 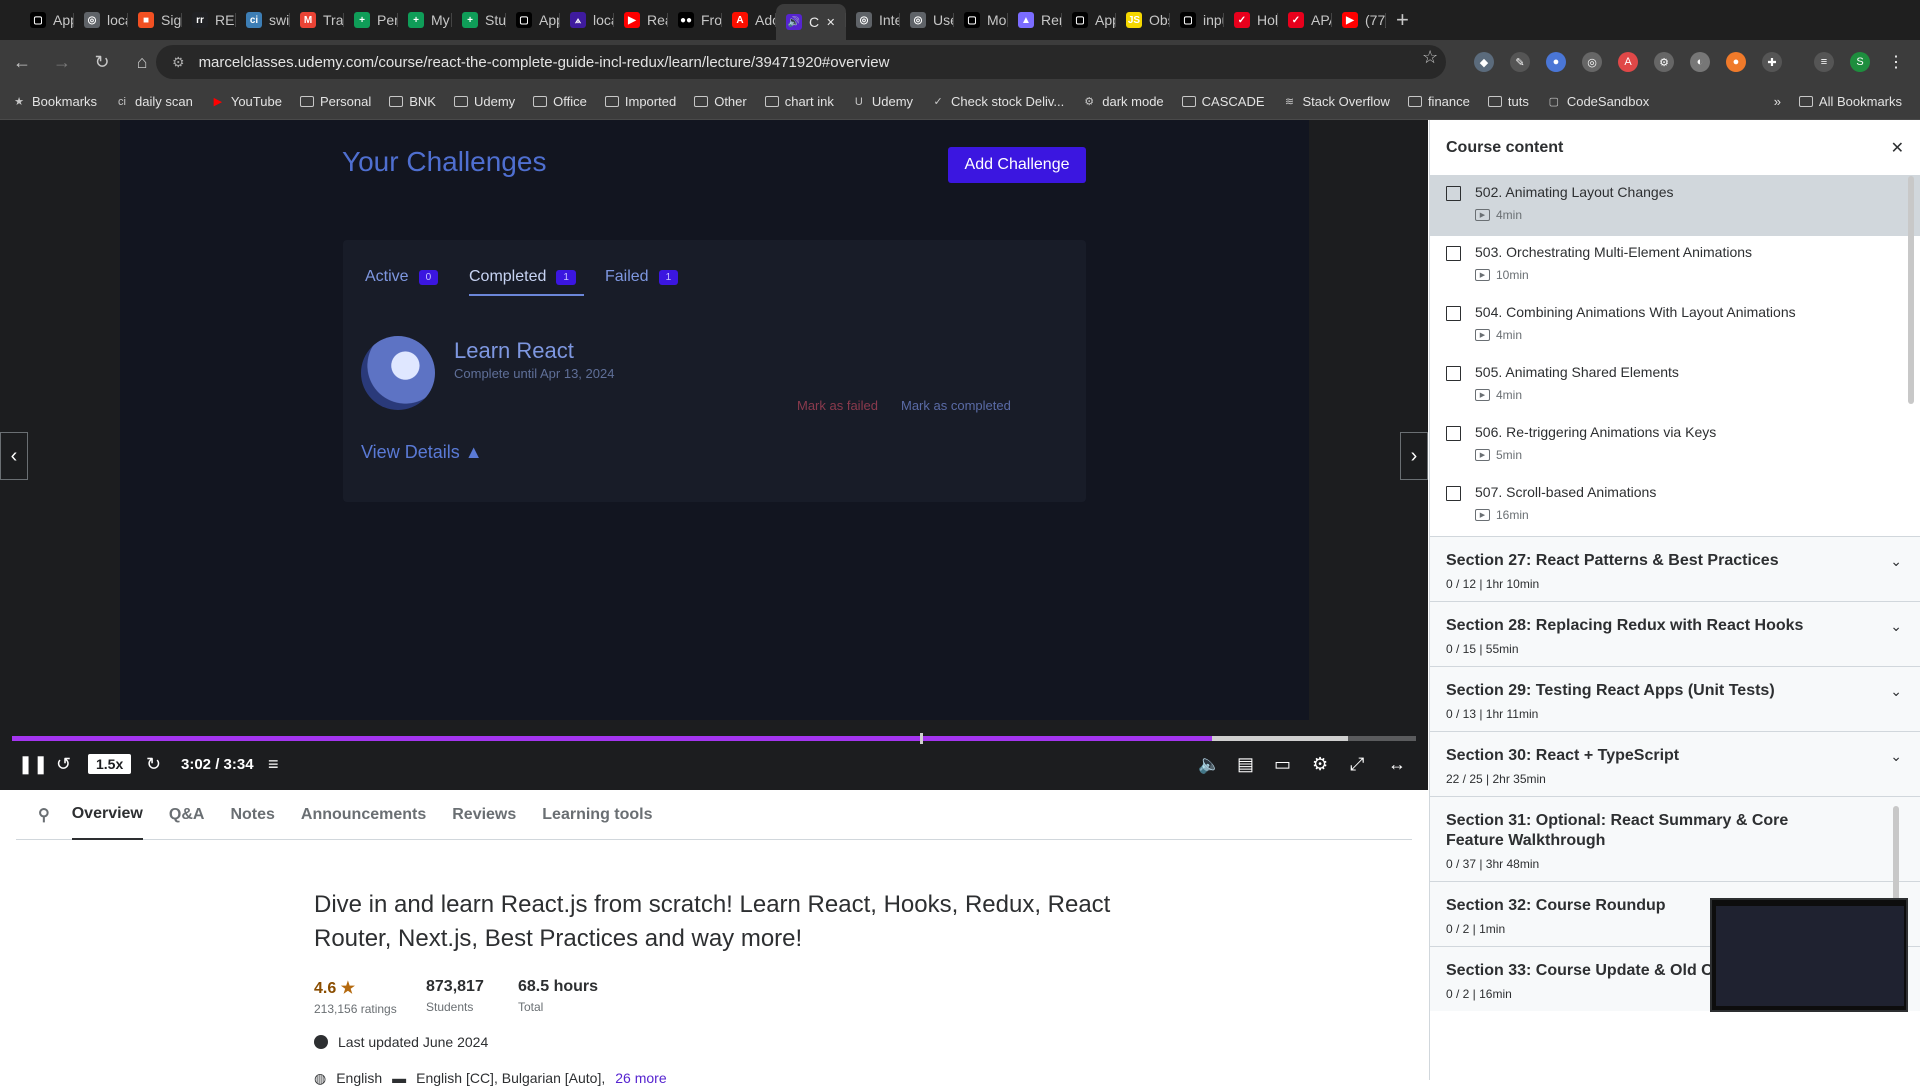 I want to click on browser-tab: rr REN, so click(x=209, y=20).